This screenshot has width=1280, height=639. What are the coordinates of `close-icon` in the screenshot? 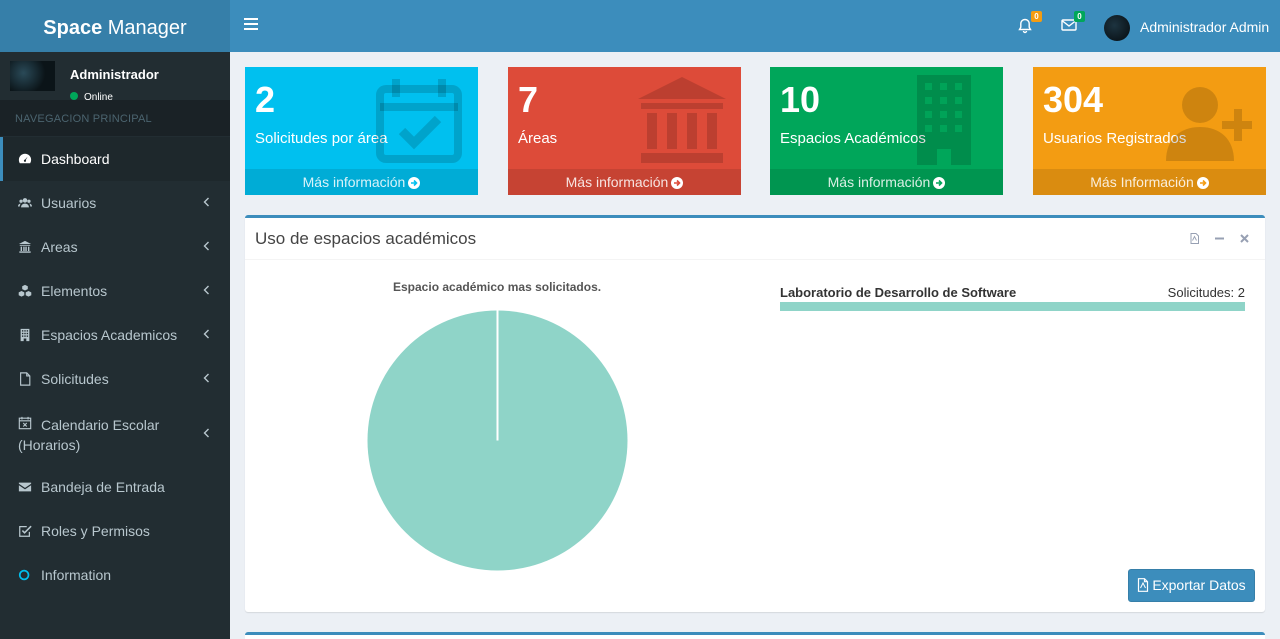 It's located at (1244, 238).